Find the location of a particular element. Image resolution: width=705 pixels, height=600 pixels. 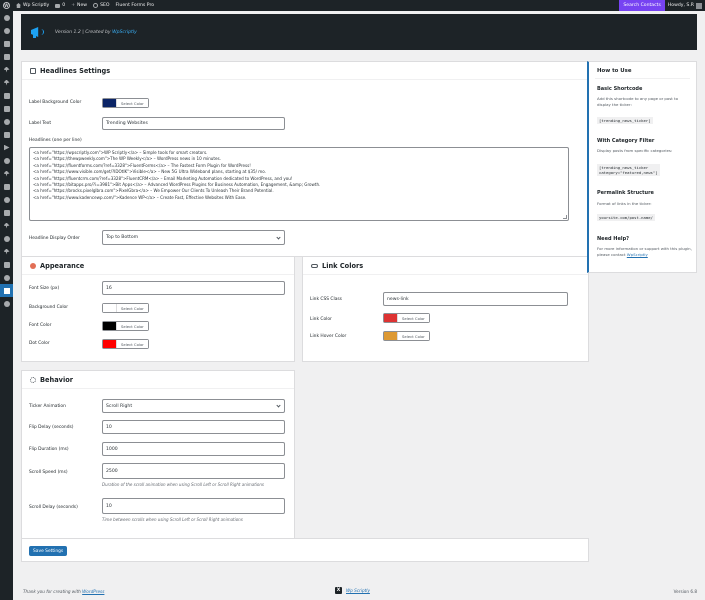

newspaper-icon is located at coordinates (33, 70).